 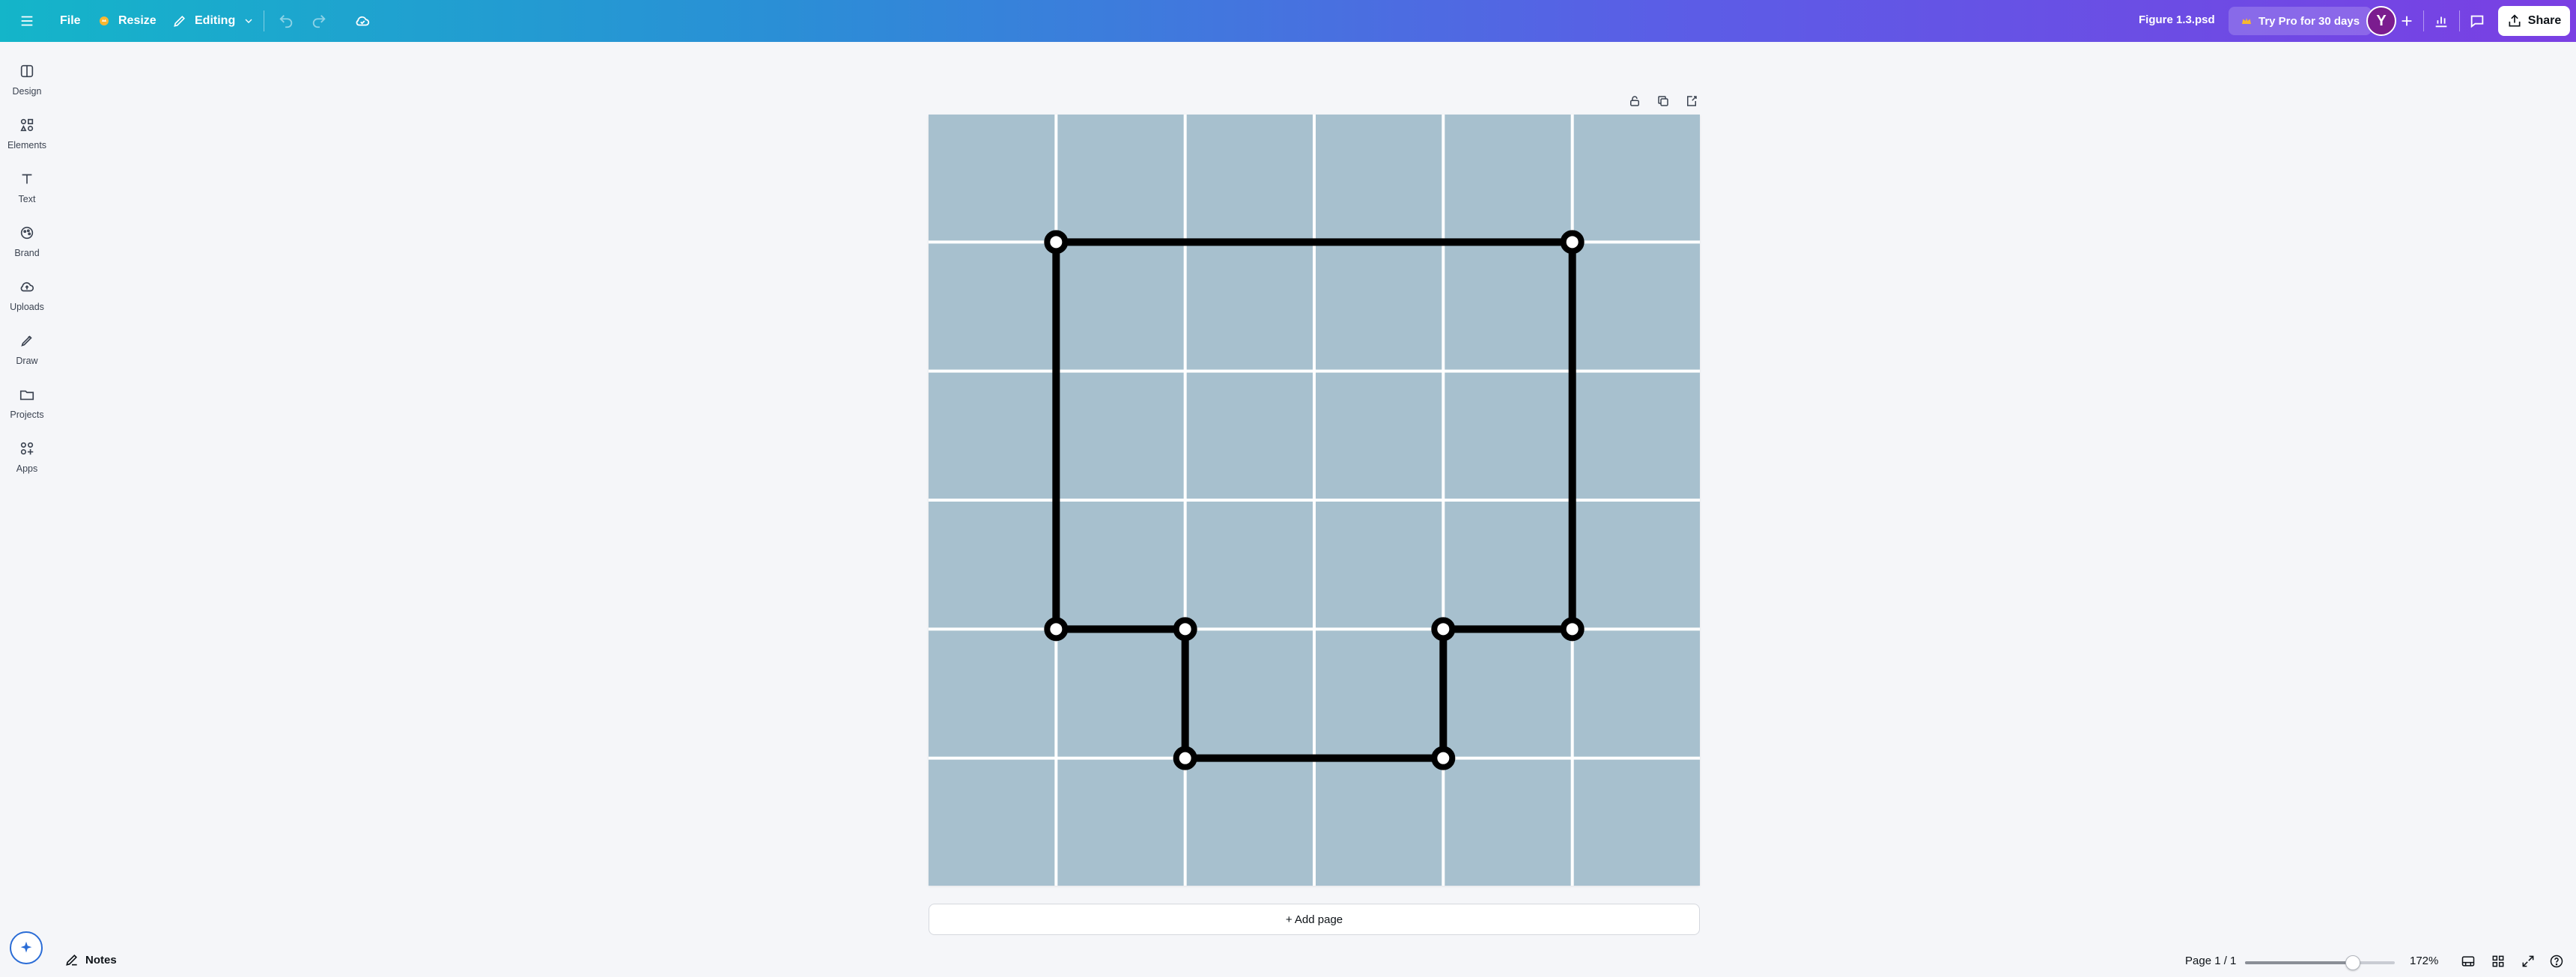 I want to click on duplicate-page-icon, so click(x=1663, y=101).